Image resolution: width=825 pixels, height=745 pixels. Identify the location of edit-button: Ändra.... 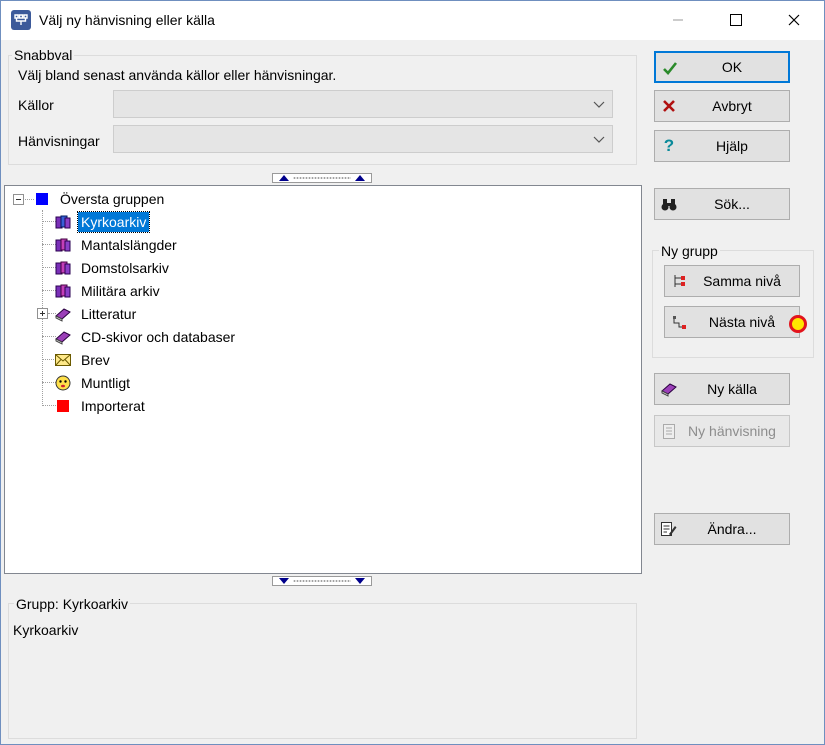
(722, 529).